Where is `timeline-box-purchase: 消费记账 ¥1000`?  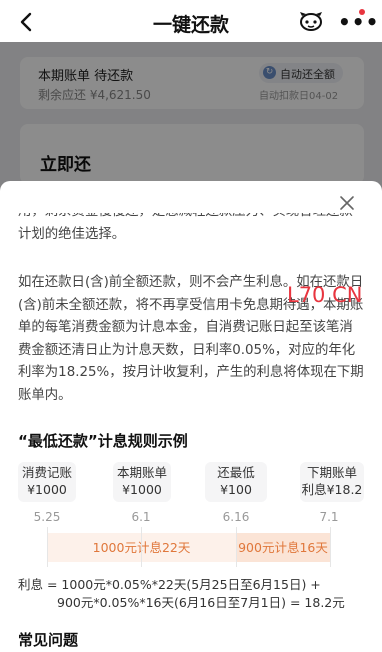 timeline-box-purchase: 消费记账 ¥1000 is located at coordinates (47, 482).